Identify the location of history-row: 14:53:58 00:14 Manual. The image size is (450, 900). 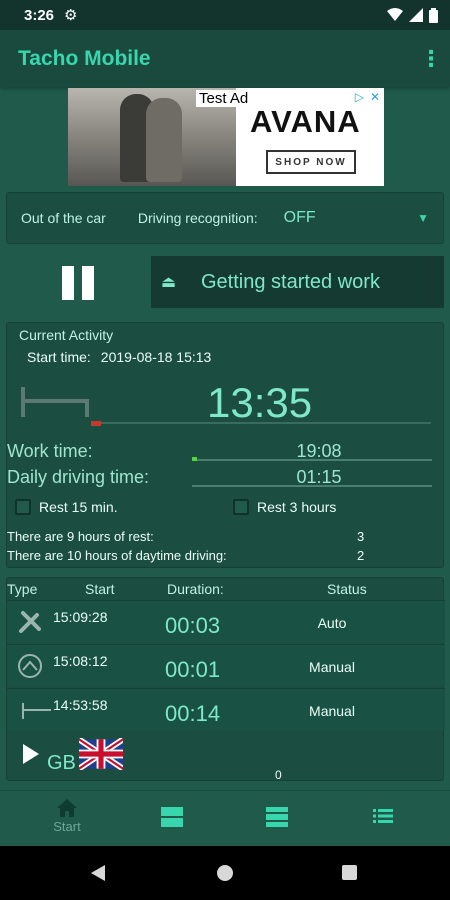
(226, 709).